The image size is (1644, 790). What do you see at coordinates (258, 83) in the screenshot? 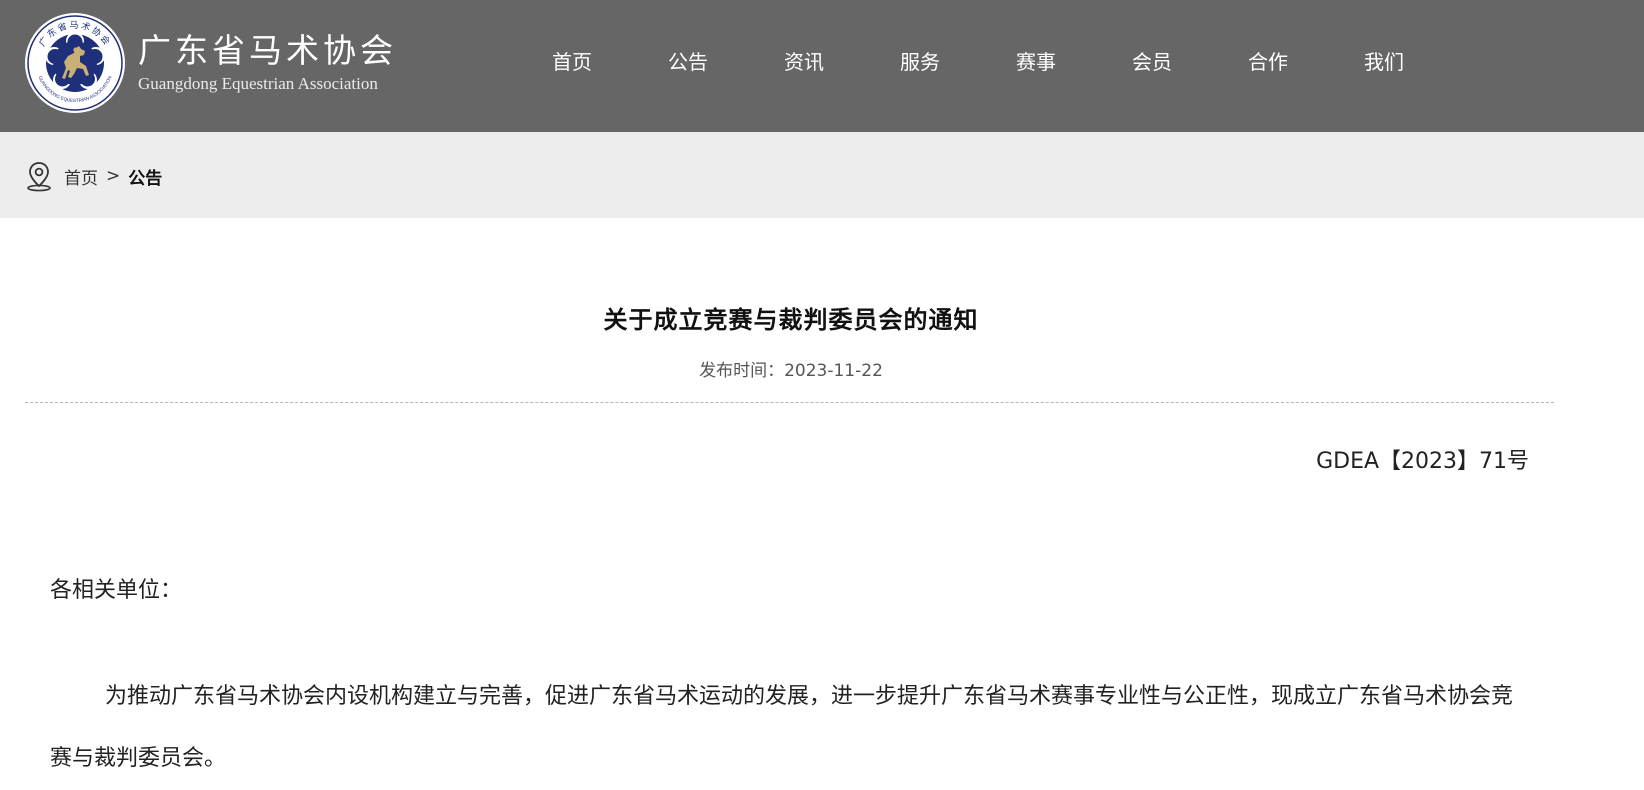
I see `logo-name-en: Guangdong Equestrian Association` at bounding box center [258, 83].